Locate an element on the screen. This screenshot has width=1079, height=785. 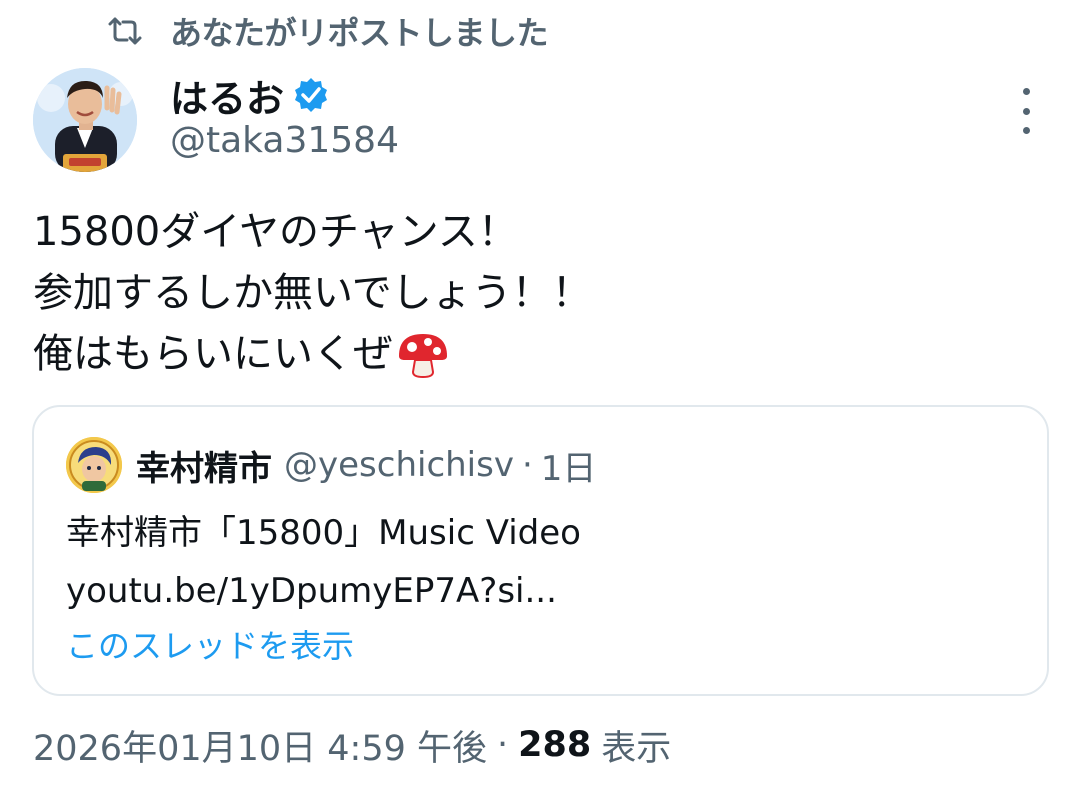
tweet-line: 参加するしか無いでしょう！！ is located at coordinates (312, 293).